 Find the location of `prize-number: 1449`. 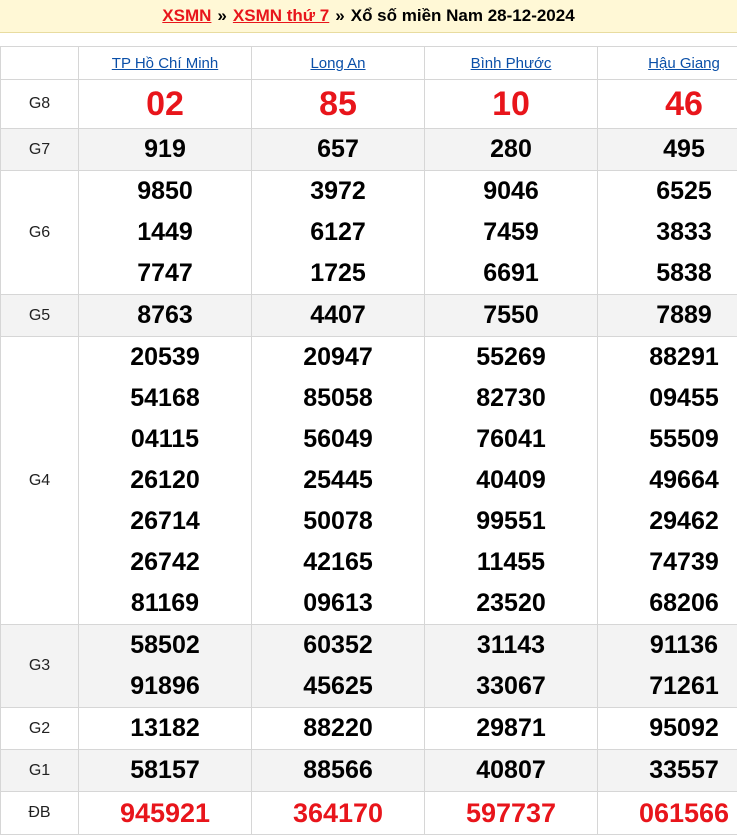

prize-number: 1449 is located at coordinates (165, 232).